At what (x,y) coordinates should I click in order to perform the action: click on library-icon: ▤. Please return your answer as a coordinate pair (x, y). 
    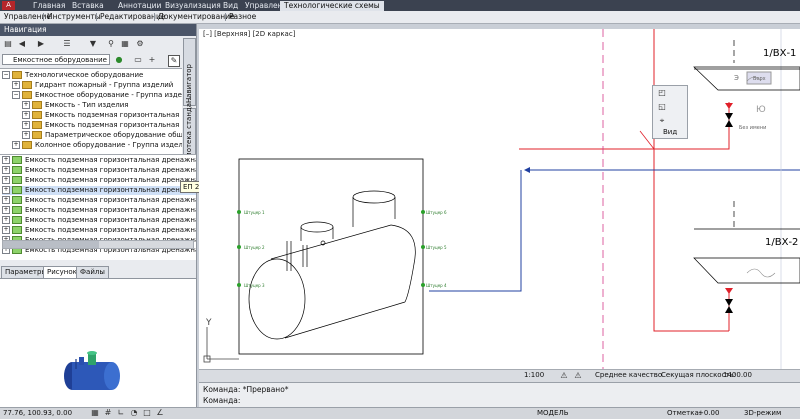
    Looking at the image, I should click on (8, 44).